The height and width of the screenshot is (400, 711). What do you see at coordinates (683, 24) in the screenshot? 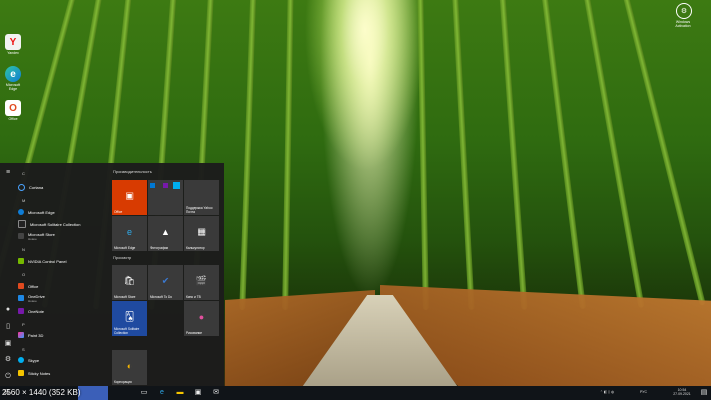
I see `top-right-label: Windows Activation` at bounding box center [683, 24].